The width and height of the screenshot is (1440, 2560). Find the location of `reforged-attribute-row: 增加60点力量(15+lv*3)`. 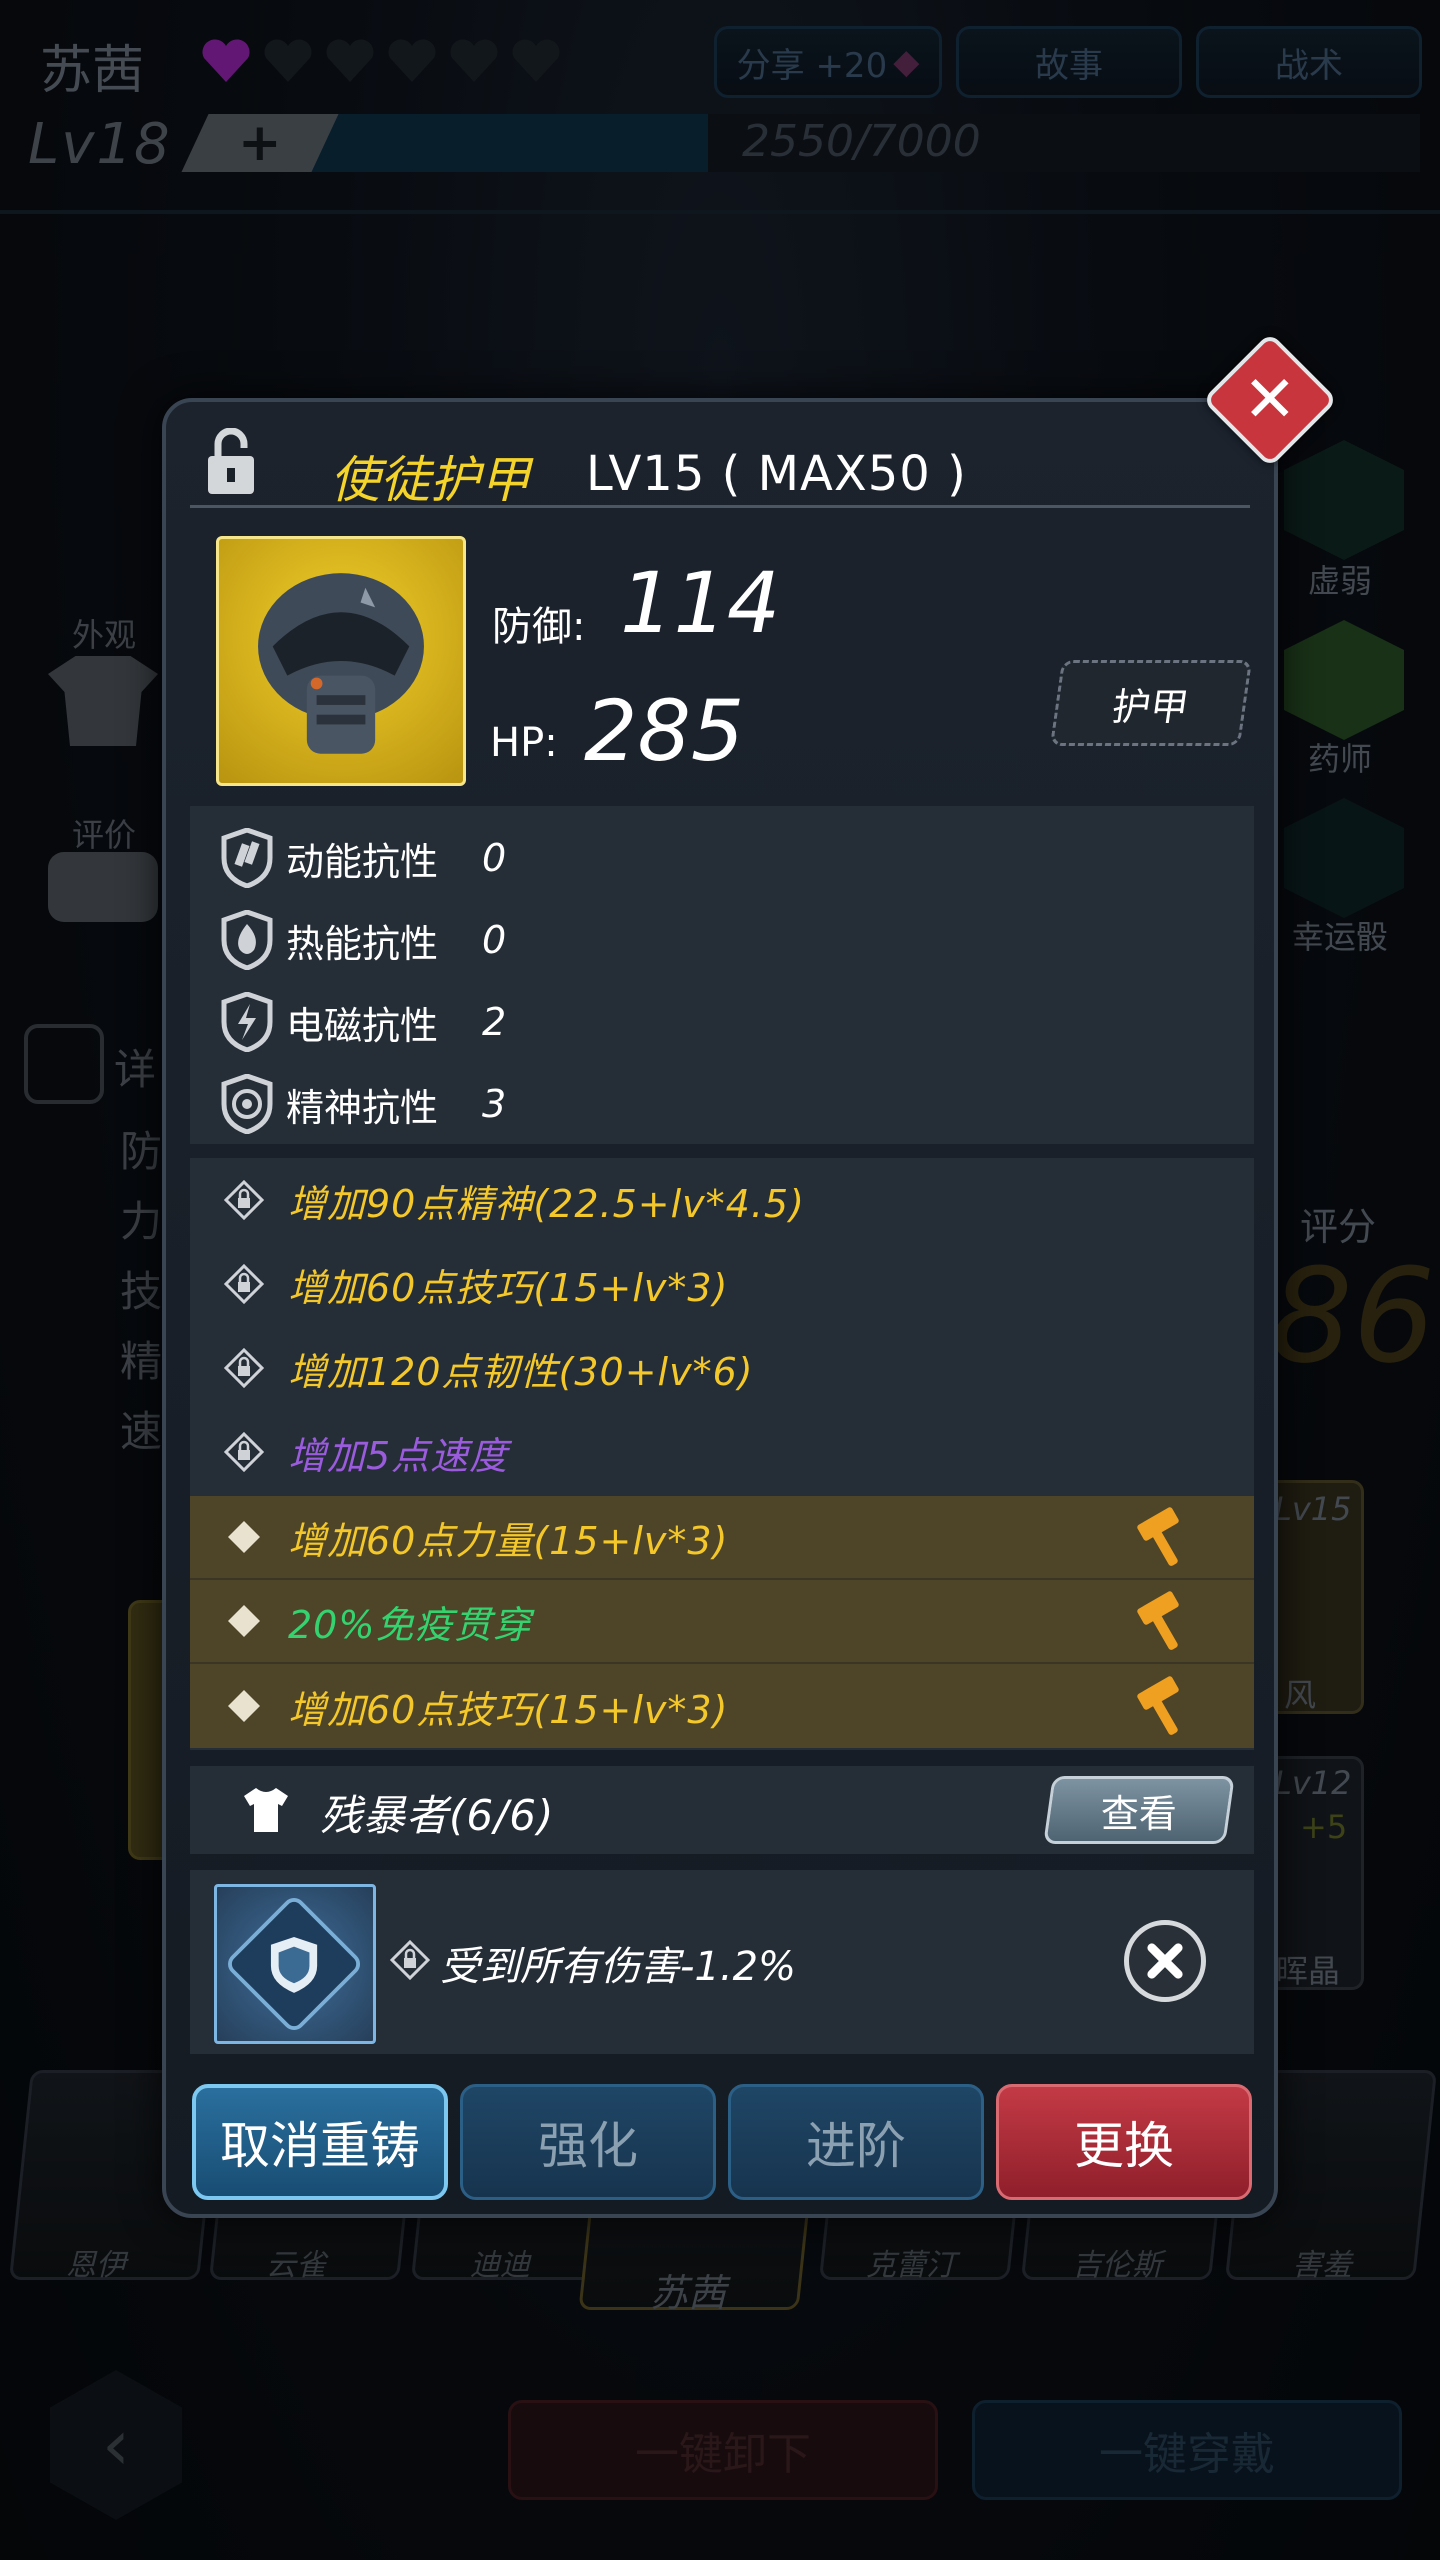

reforged-attribute-row: 增加60点力量(15+lv*3) is located at coordinates (722, 1538).